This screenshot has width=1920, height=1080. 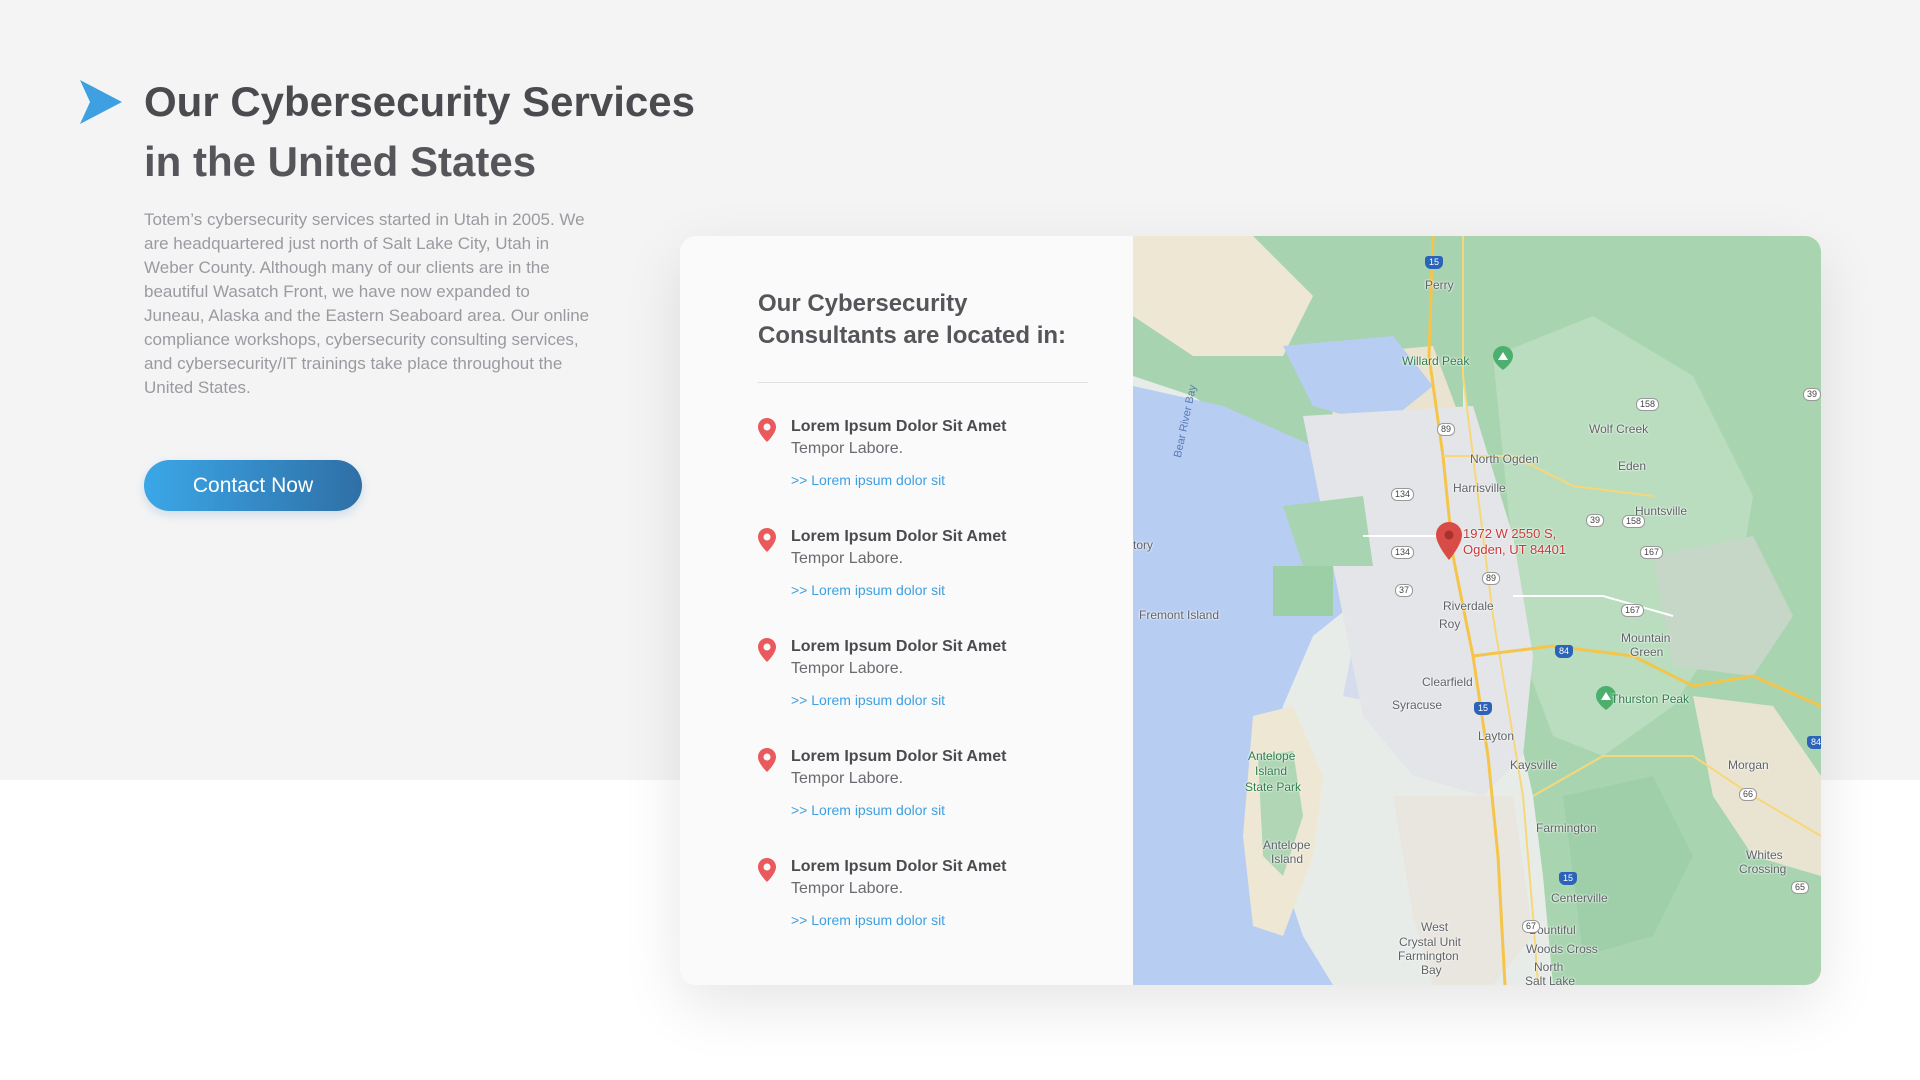 What do you see at coordinates (1179, 615) in the screenshot?
I see `map-place-label: Fremont Island` at bounding box center [1179, 615].